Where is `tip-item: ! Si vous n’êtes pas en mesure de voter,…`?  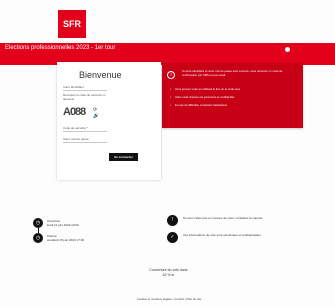
tip-item: ! Si vous n’êtes pas en mesure de voter,… is located at coordinates (237, 222).